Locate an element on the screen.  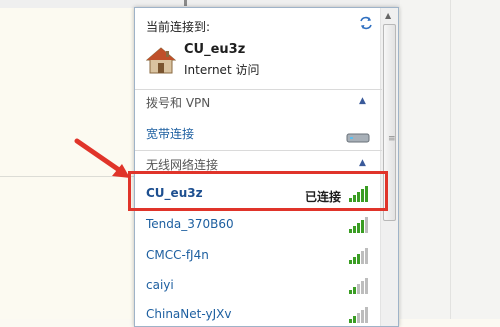
current-connection-label: 当前连接到: is located at coordinates (178, 27).